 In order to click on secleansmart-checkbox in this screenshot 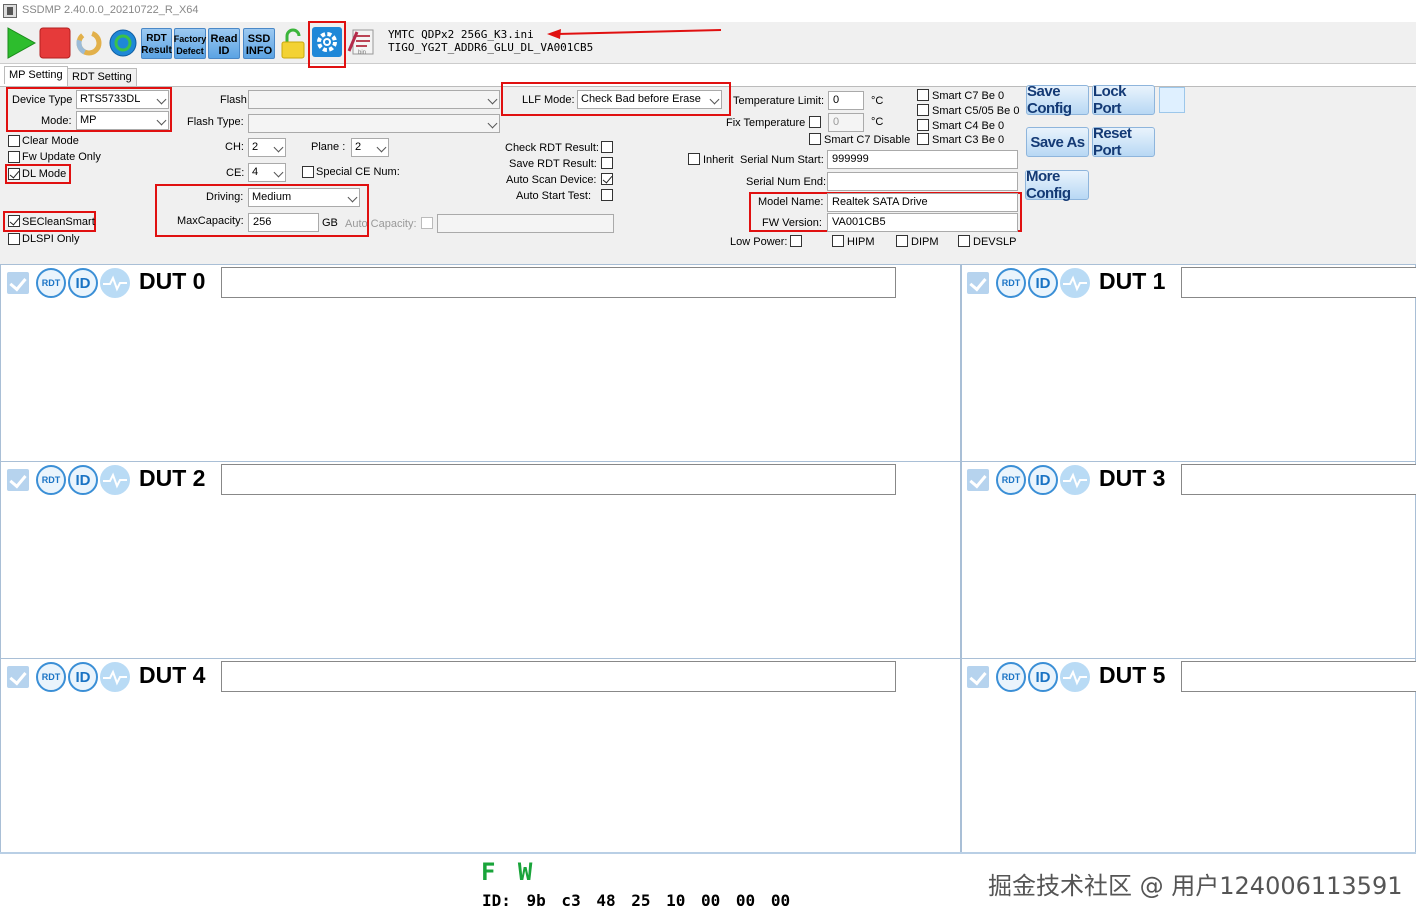, I will do `click(14, 221)`.